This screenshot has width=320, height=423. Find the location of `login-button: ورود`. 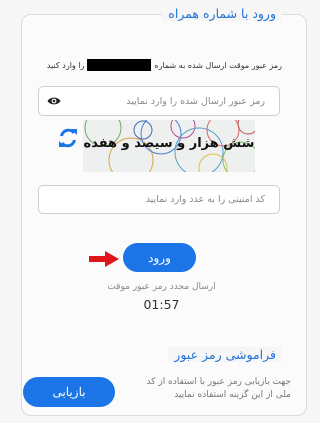

login-button: ورود is located at coordinates (159, 257).